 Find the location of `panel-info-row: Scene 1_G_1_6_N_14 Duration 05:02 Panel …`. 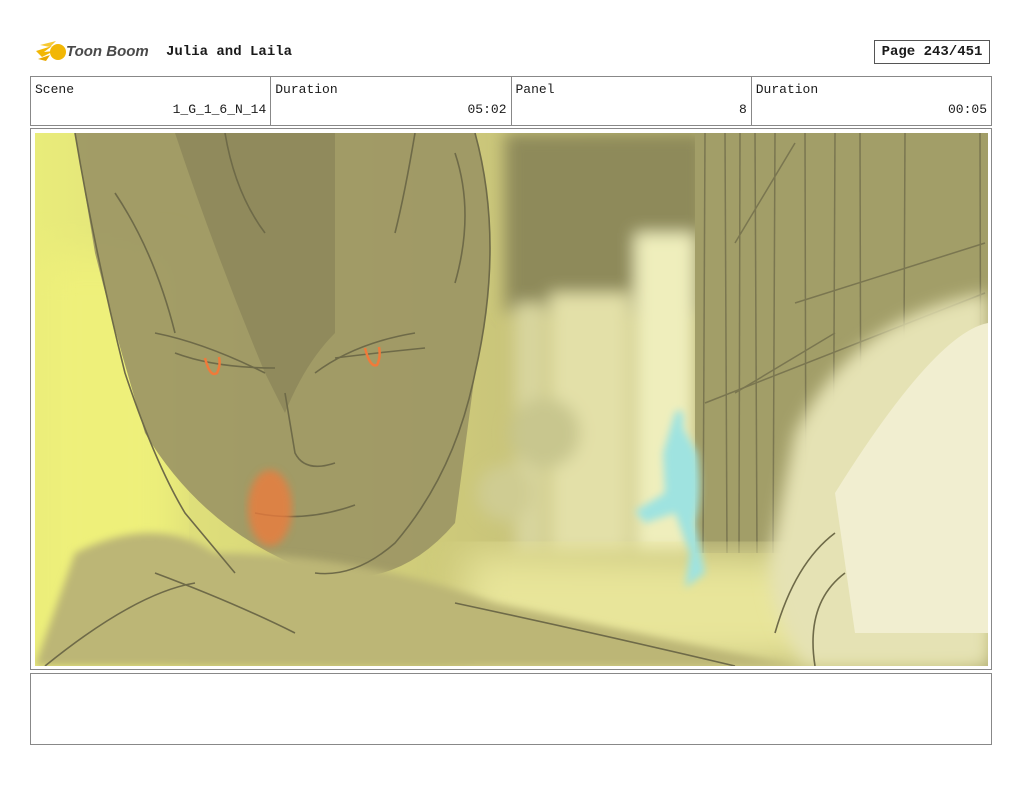

panel-info-row: Scene 1_G_1_6_N_14 Duration 05:02 Panel … is located at coordinates (511, 101).